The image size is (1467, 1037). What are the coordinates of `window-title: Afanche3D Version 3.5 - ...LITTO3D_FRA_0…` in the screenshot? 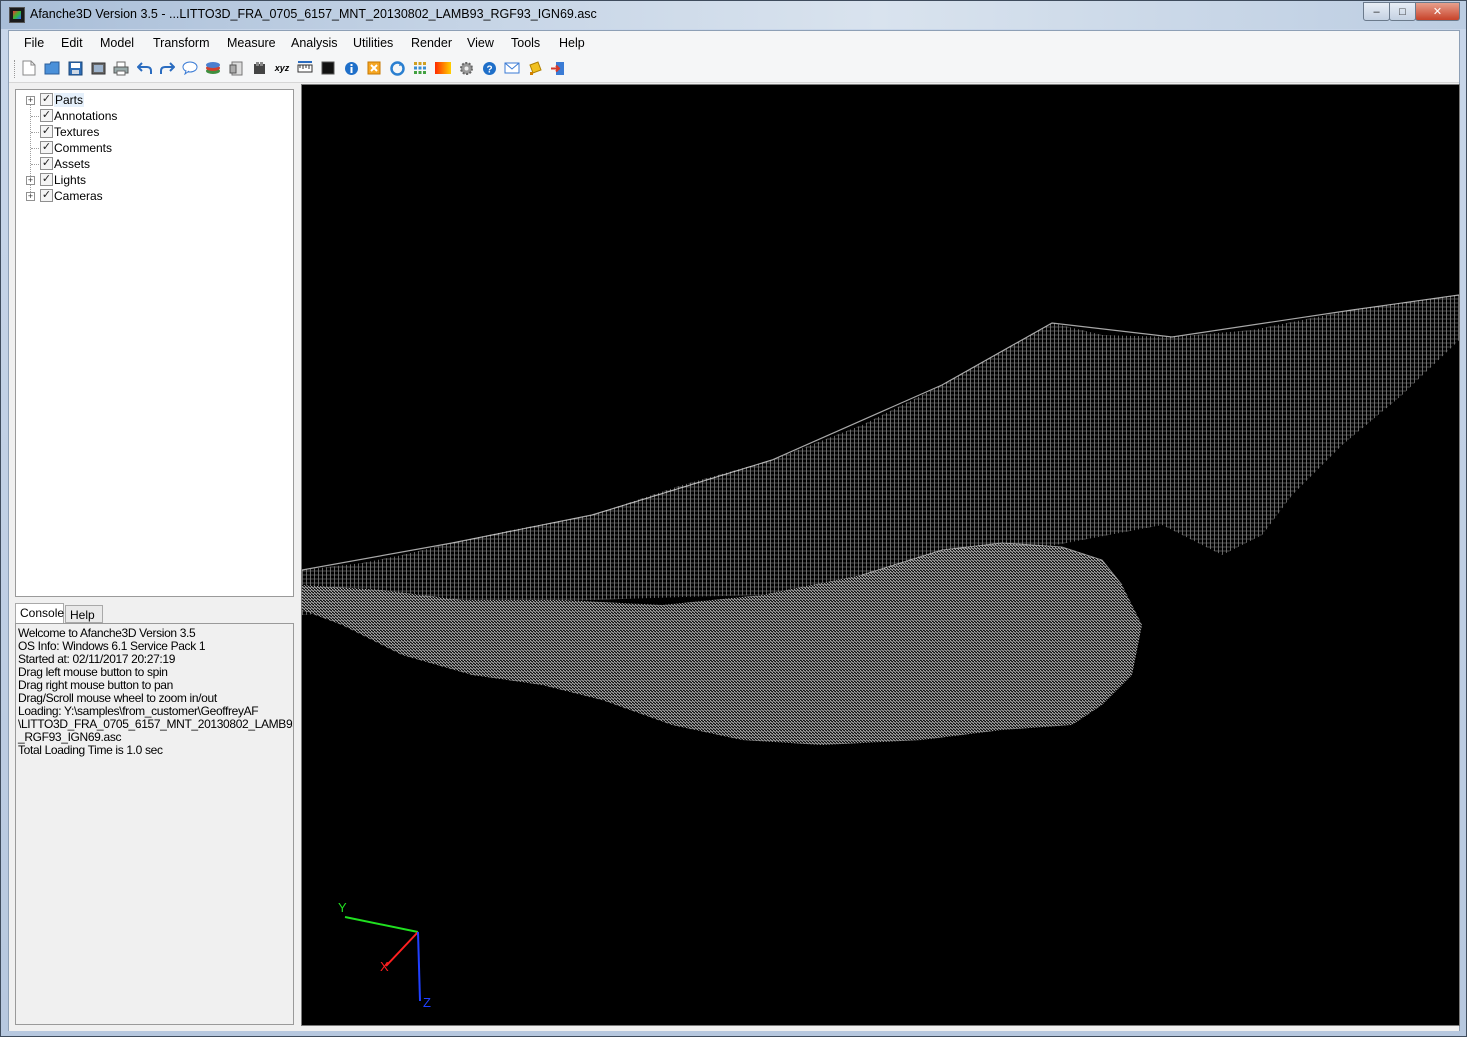 It's located at (313, 14).